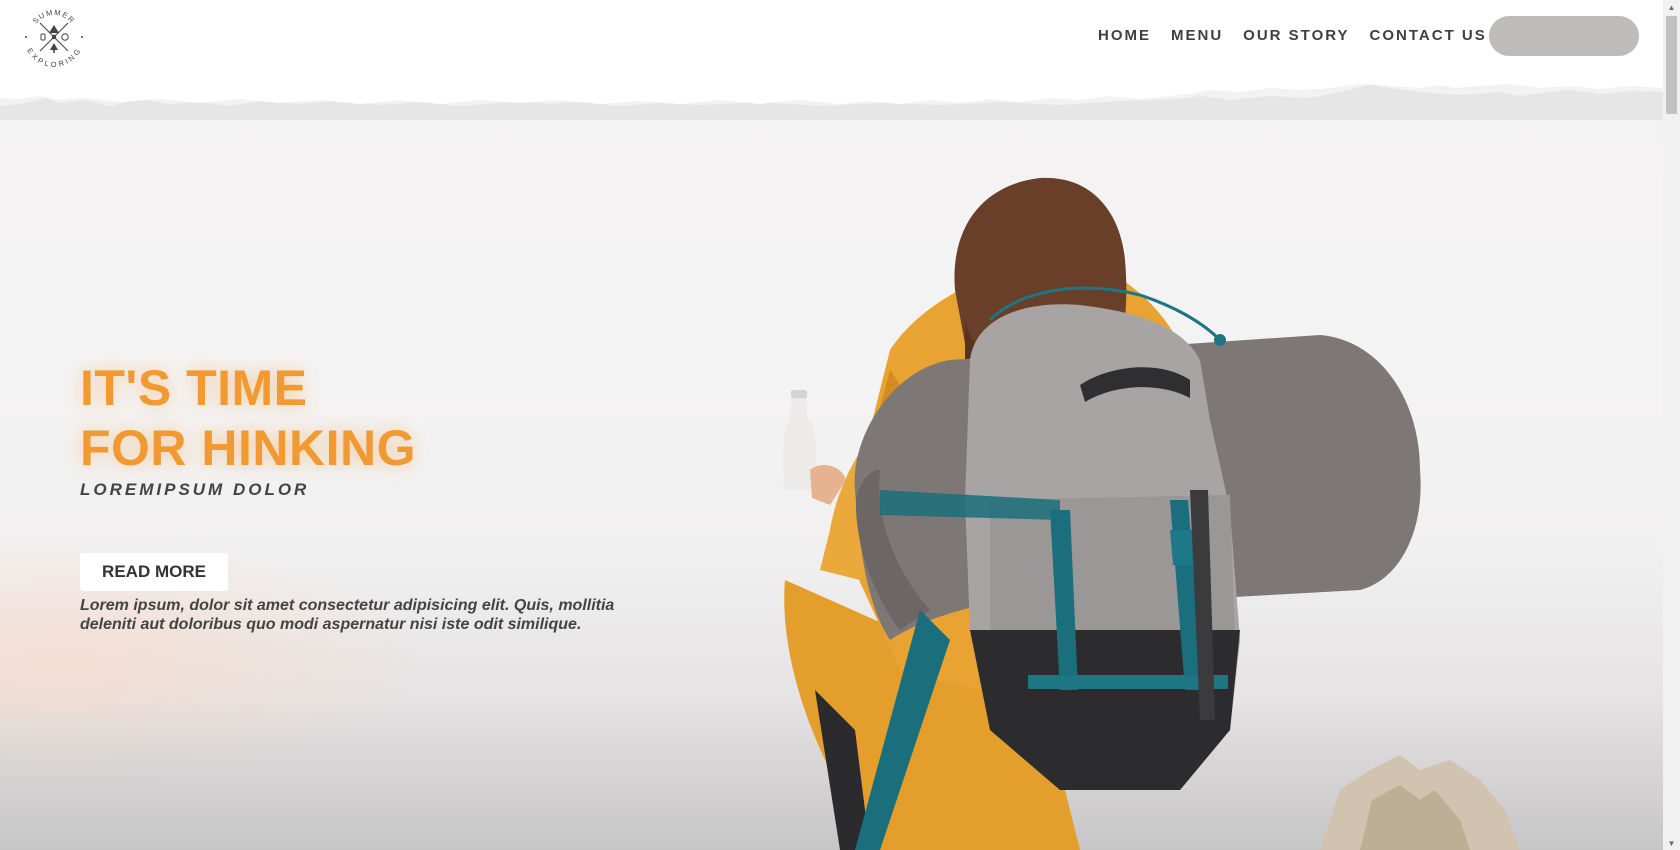  Describe the element at coordinates (1564, 36) in the screenshot. I see `nav-pill-button` at that location.